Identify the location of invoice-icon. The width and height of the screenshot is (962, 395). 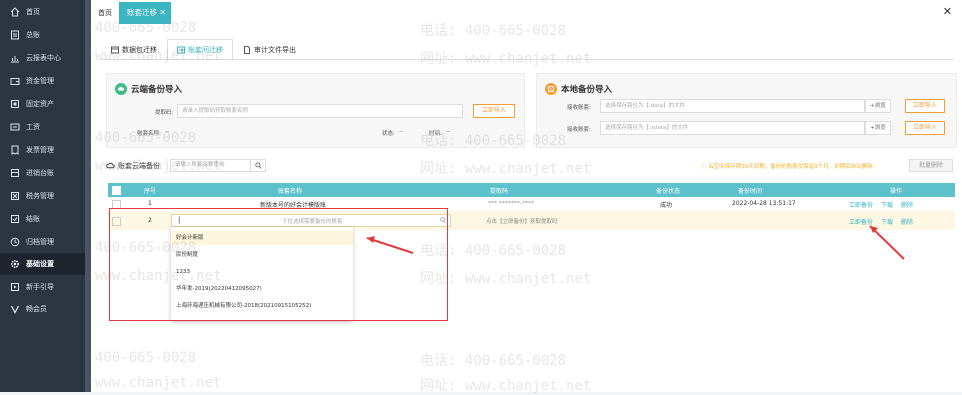
(15, 150).